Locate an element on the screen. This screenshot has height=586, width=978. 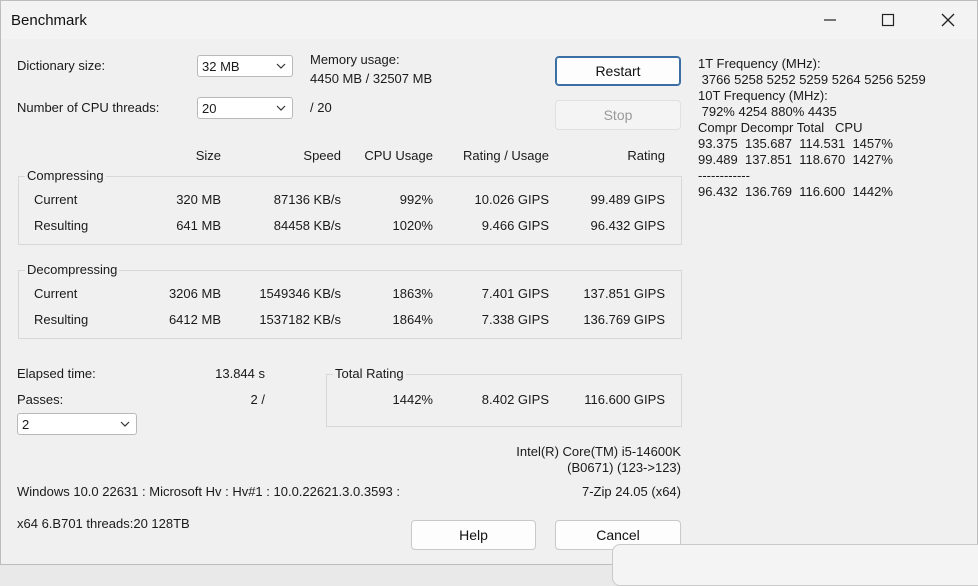
dictionary-size-value: 32 MB is located at coordinates (221, 66).